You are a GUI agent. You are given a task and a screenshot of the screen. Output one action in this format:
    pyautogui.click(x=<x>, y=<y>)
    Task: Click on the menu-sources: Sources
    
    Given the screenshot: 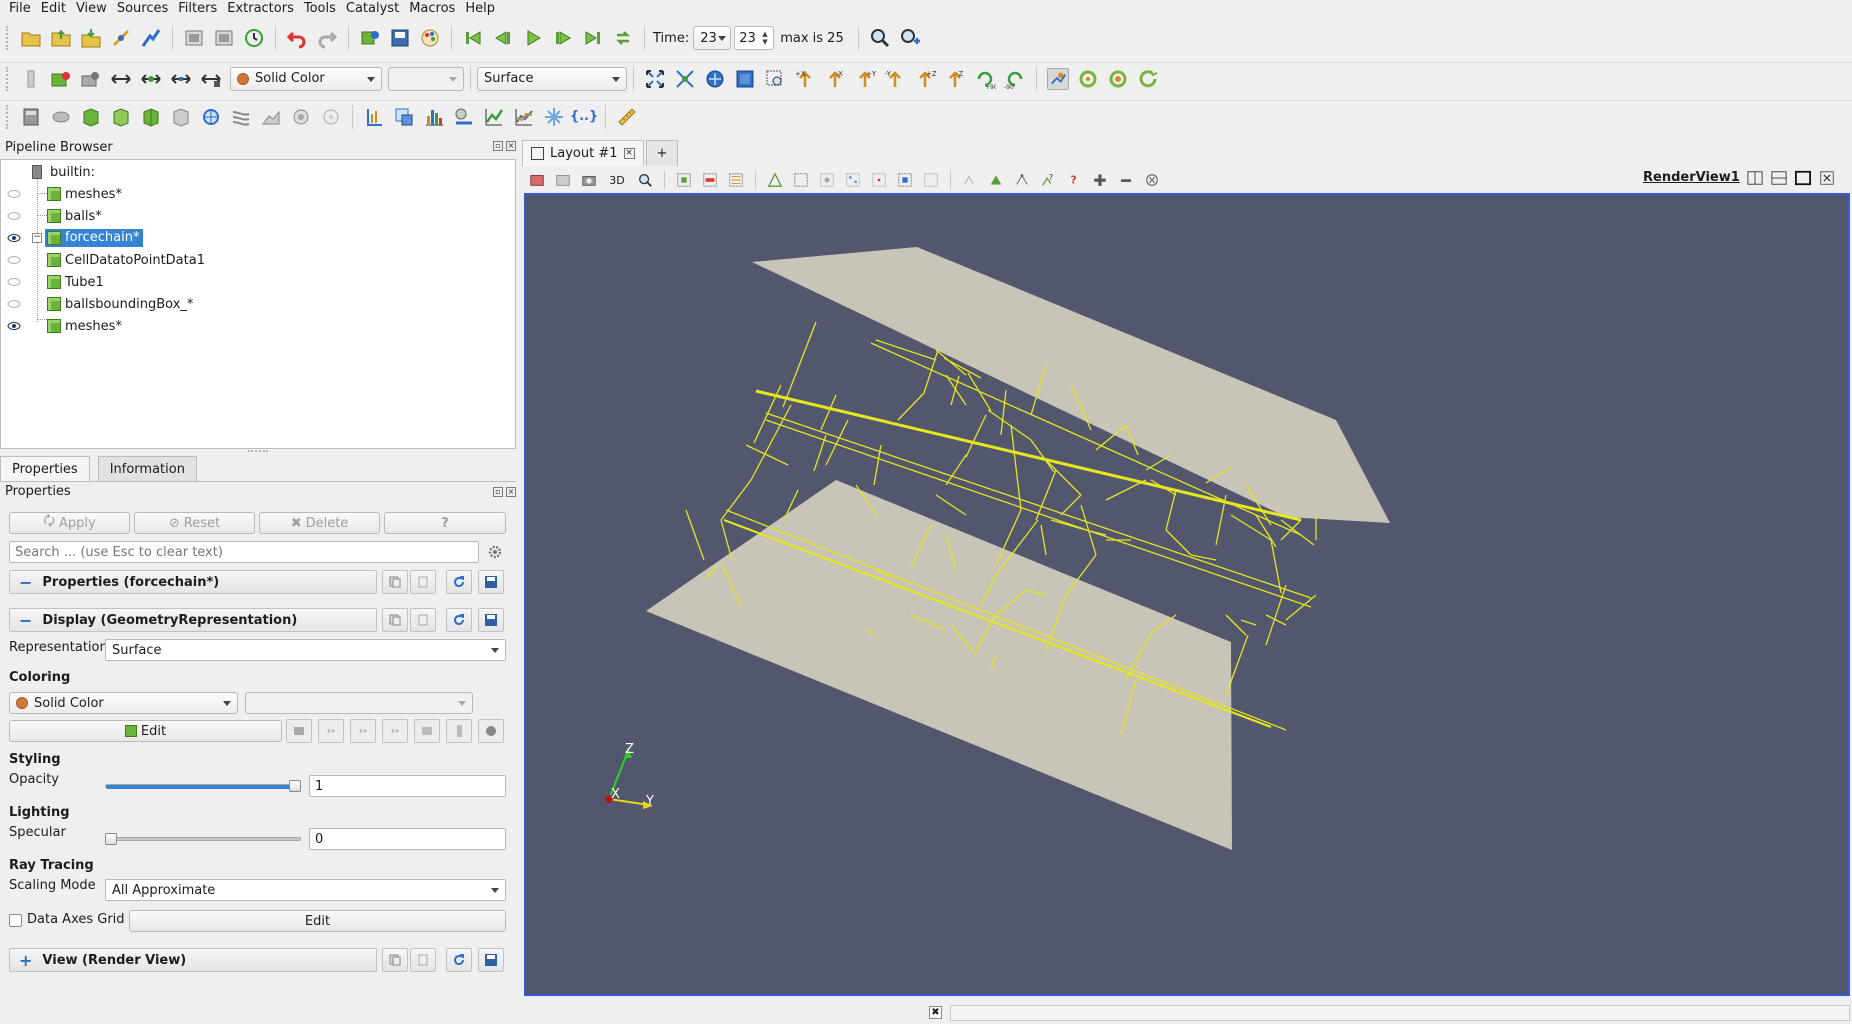 What is the action you would take?
    pyautogui.click(x=142, y=9)
    